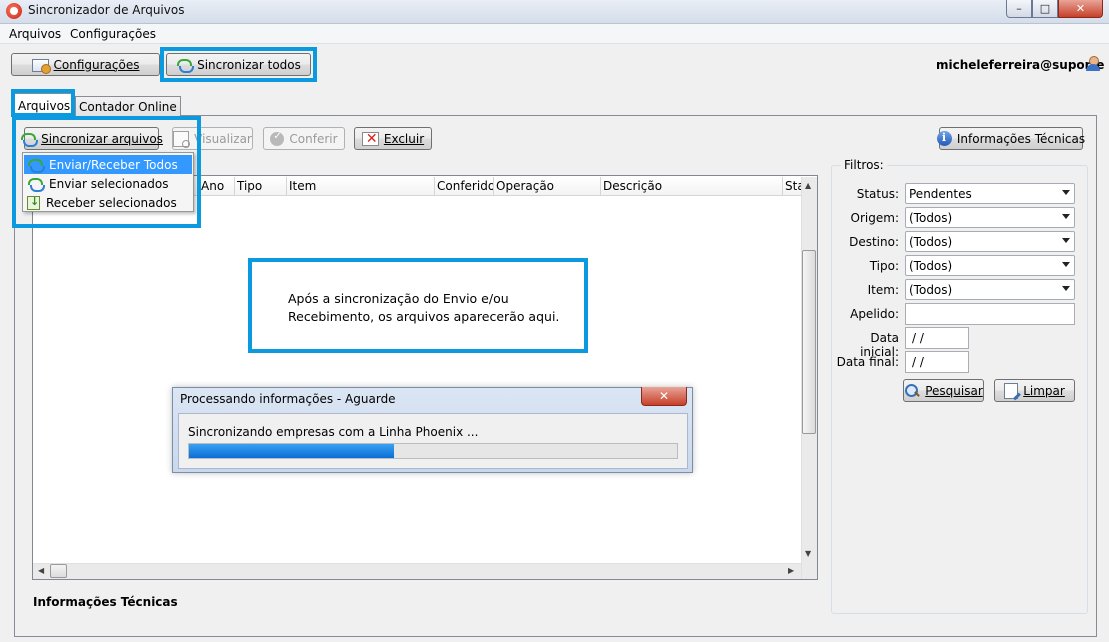 This screenshot has width=1109, height=642. I want to click on column-tipo: Tipo, so click(260, 186).